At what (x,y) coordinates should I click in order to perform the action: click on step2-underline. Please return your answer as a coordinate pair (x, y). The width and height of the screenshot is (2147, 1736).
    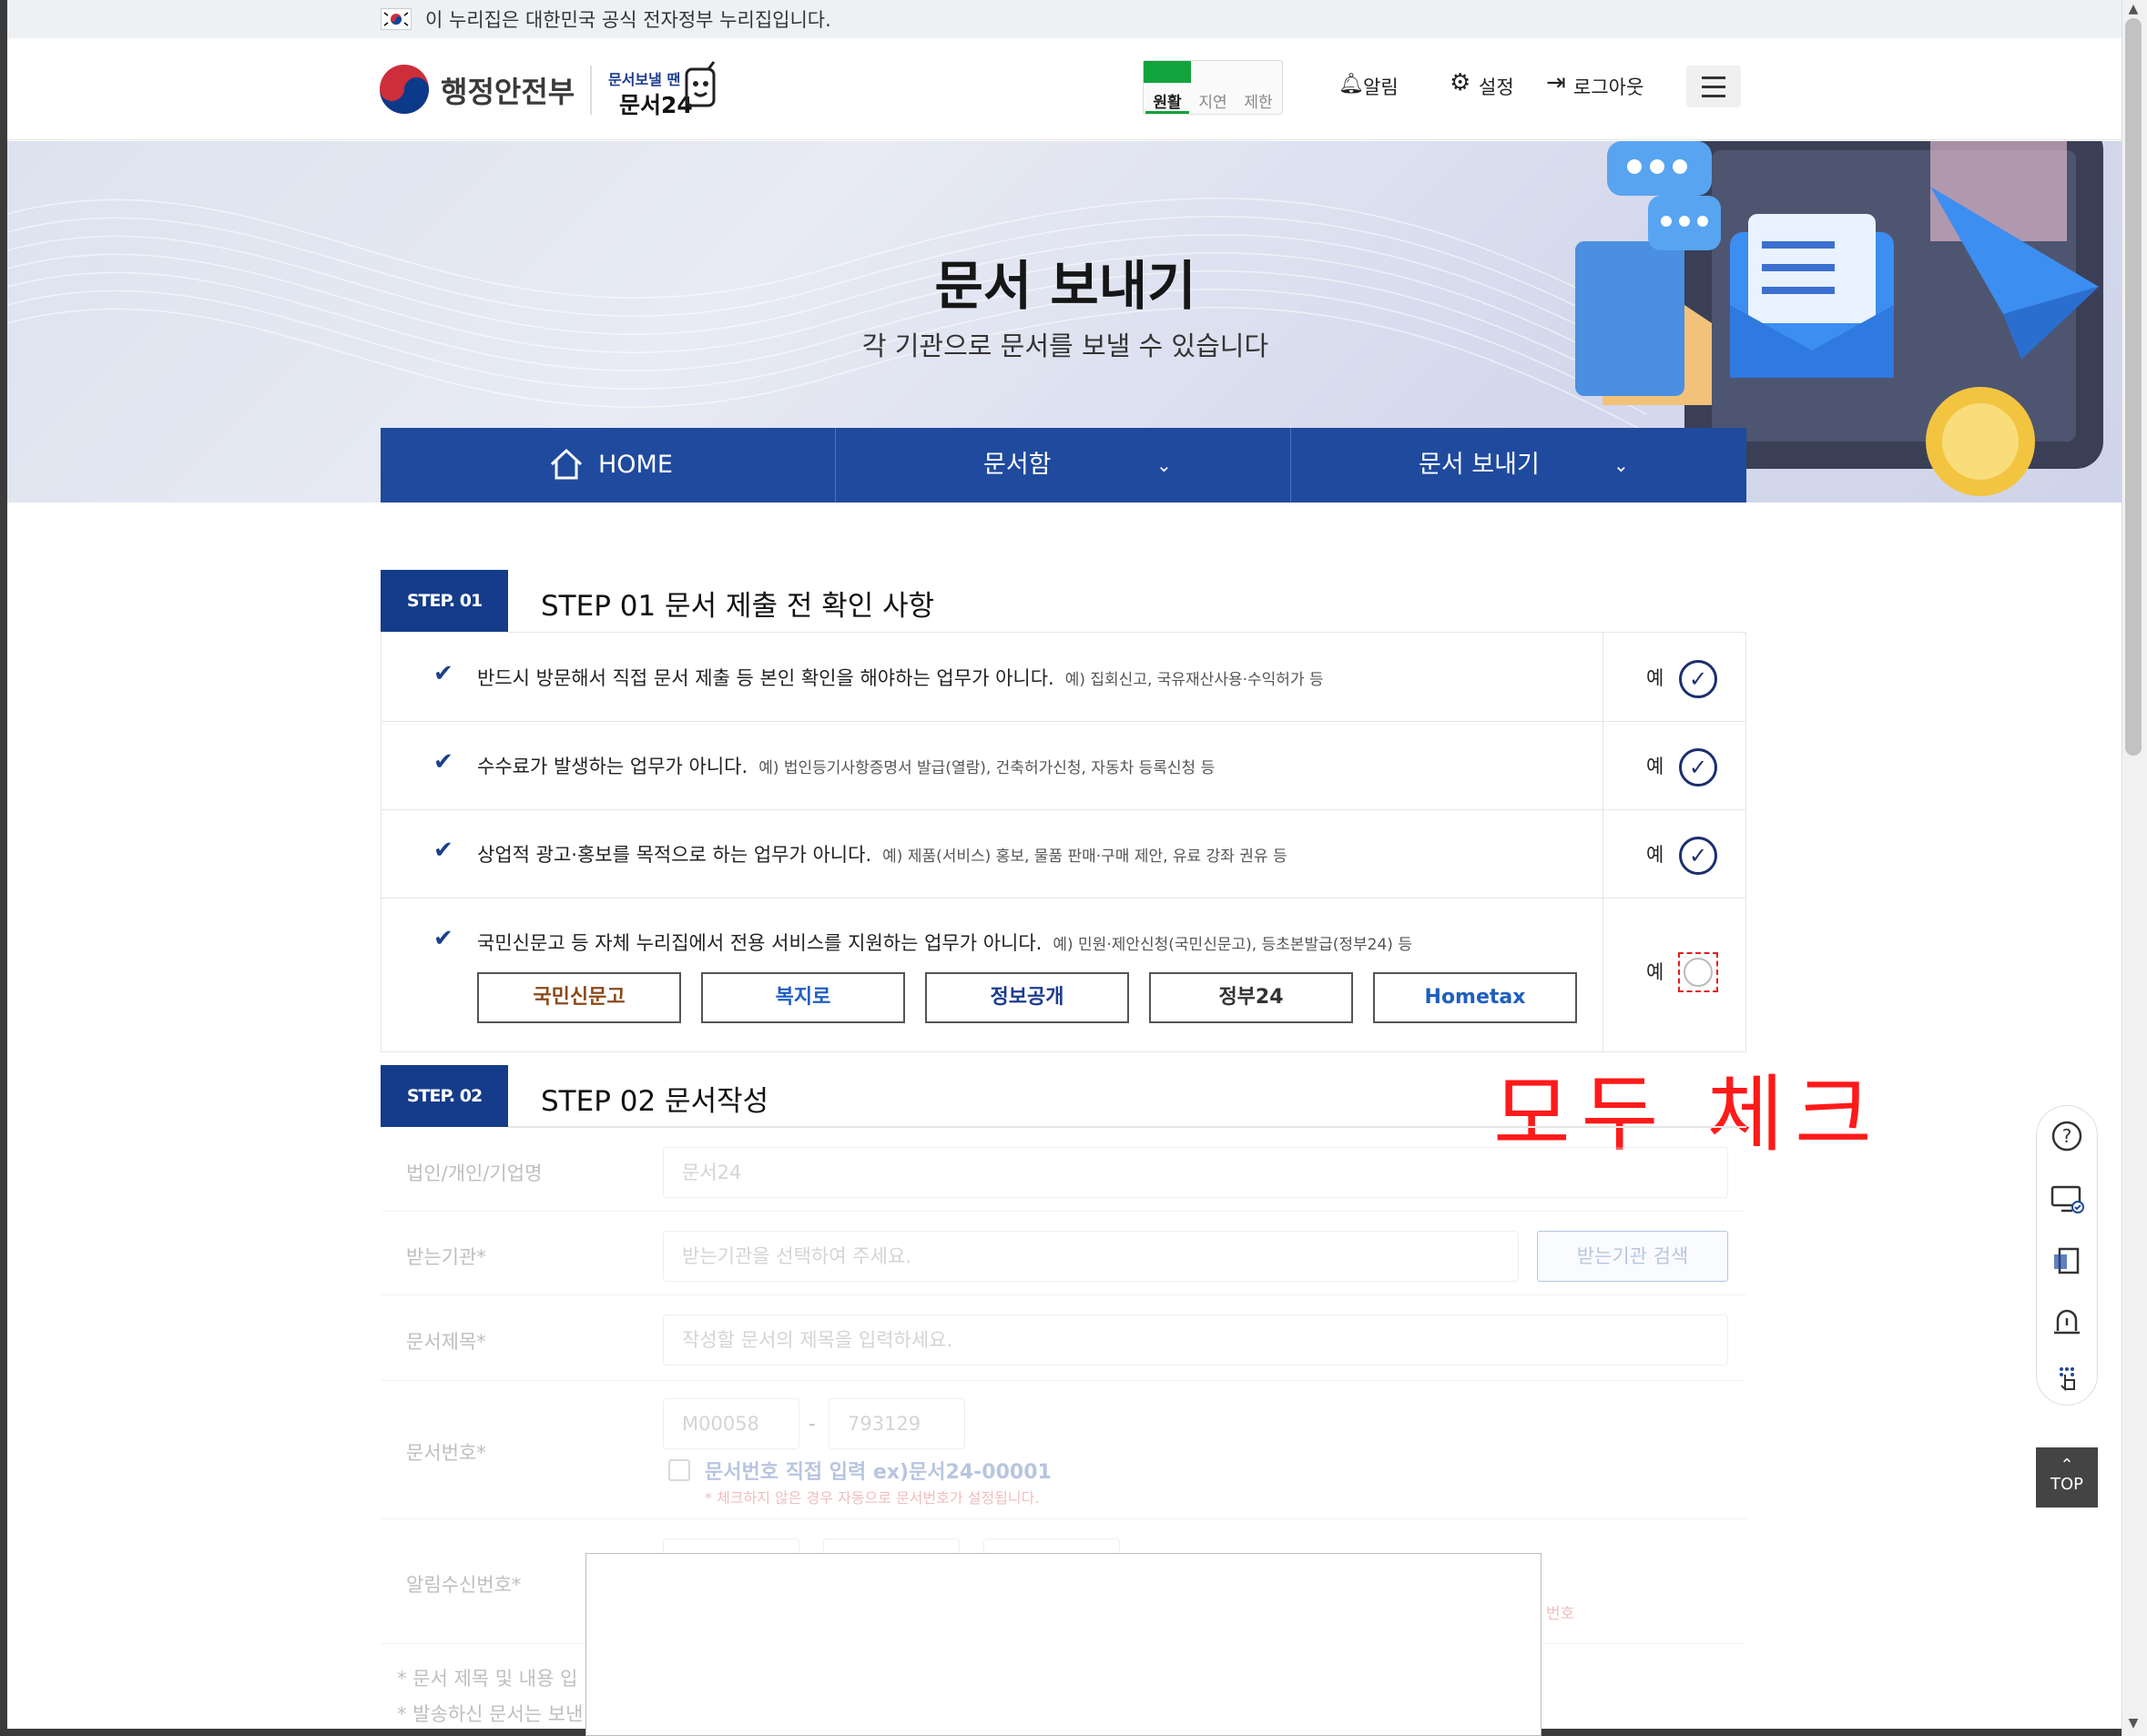
    Looking at the image, I should click on (1127, 1127).